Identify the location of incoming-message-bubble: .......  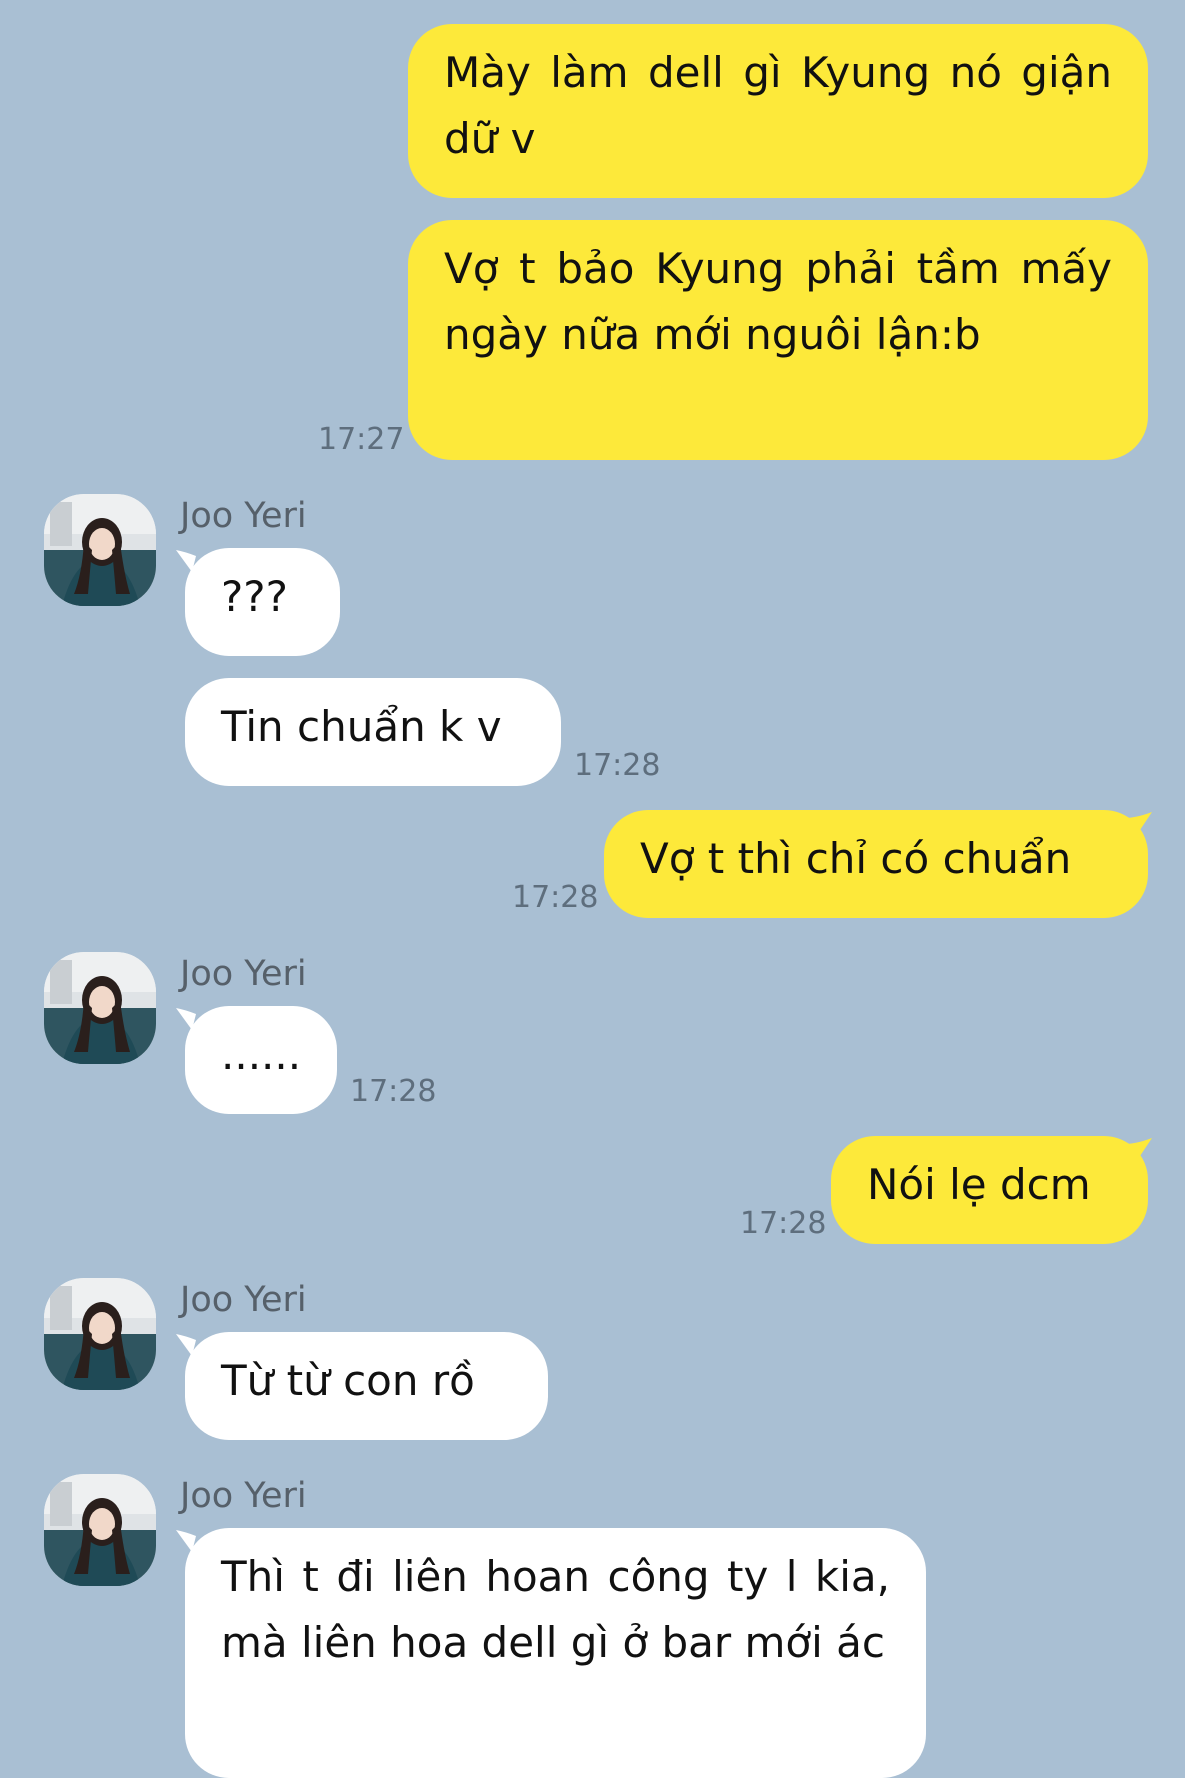
(261, 1060).